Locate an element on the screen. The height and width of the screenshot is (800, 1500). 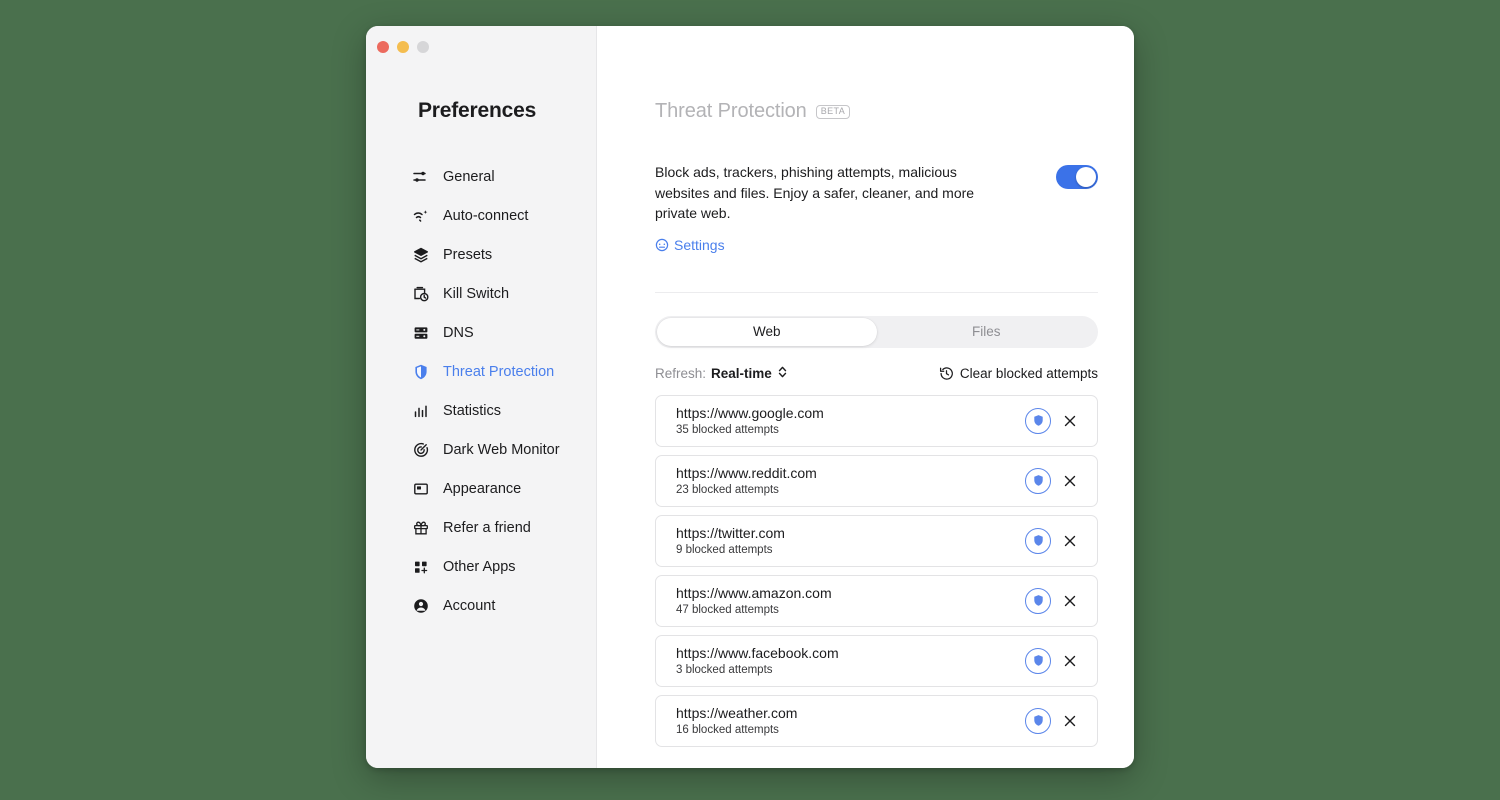
auto-connect-icon is located at coordinates (421, 216).